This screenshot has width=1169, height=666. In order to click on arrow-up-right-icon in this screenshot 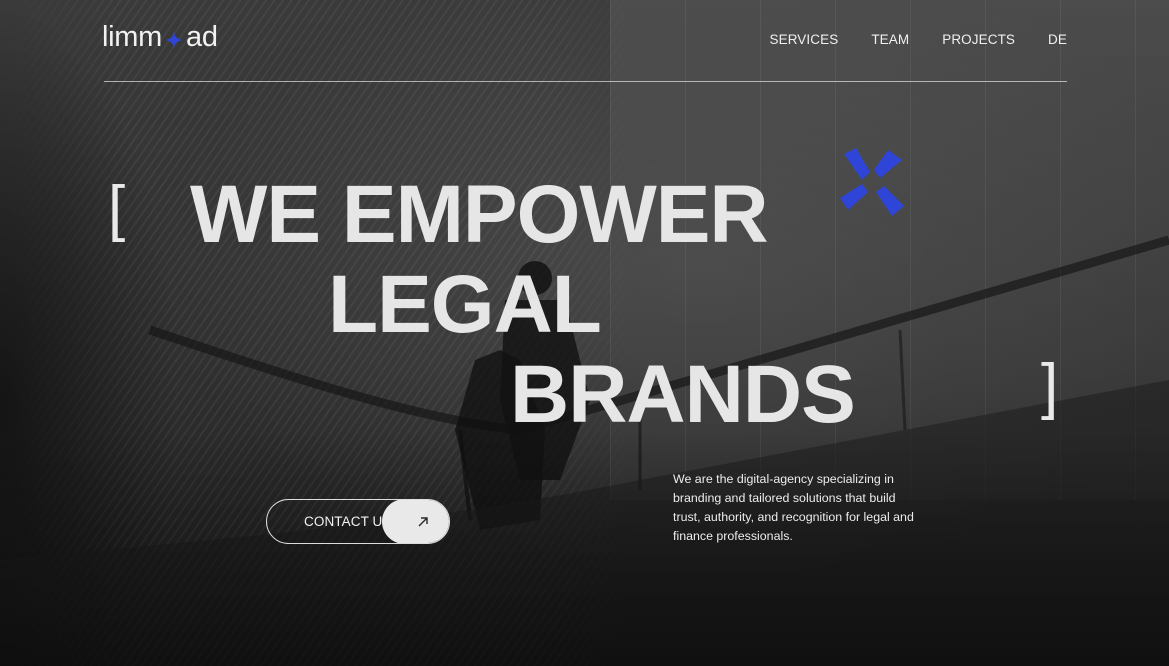, I will do `click(415, 521)`.